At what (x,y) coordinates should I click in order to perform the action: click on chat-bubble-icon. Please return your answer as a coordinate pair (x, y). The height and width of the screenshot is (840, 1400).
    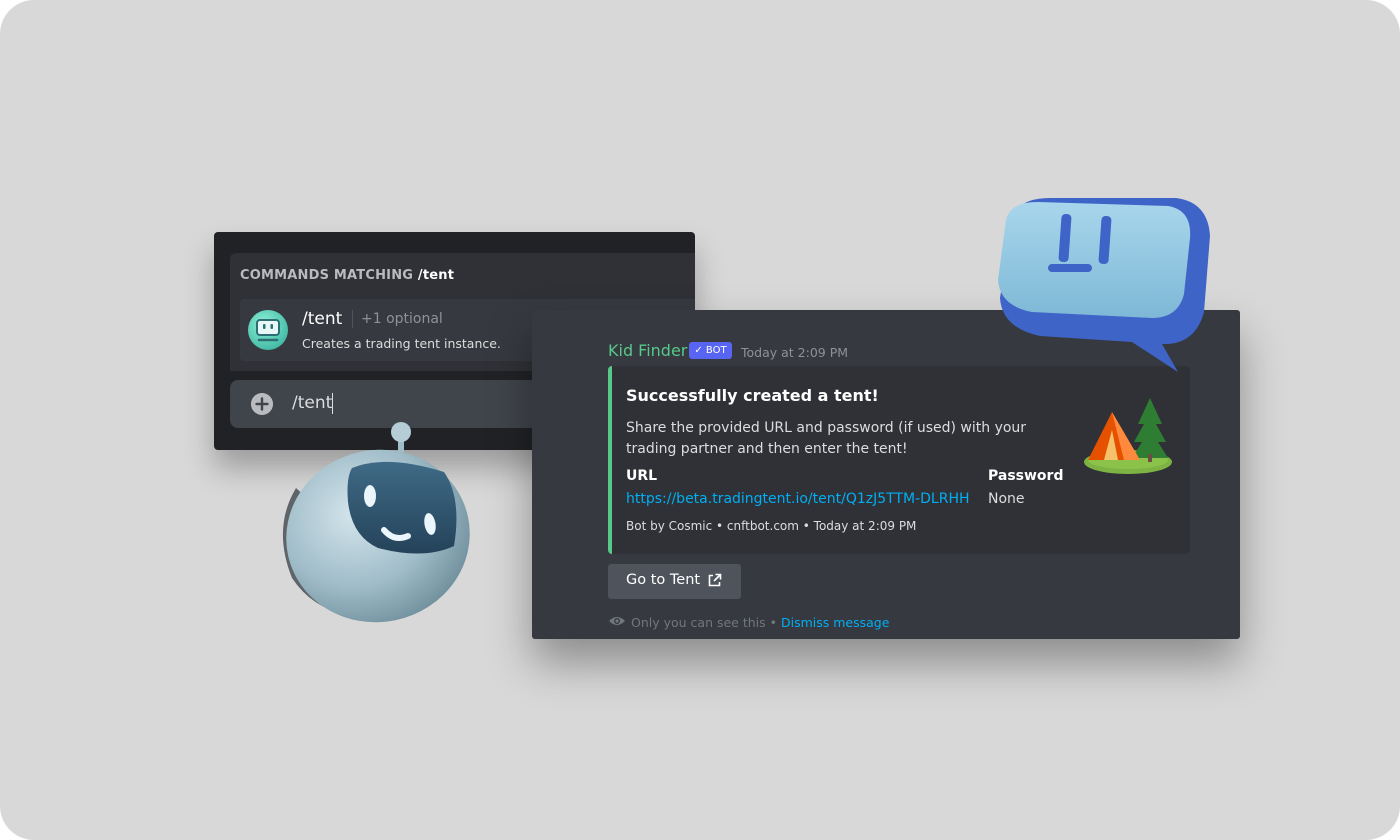
    Looking at the image, I should click on (1104, 285).